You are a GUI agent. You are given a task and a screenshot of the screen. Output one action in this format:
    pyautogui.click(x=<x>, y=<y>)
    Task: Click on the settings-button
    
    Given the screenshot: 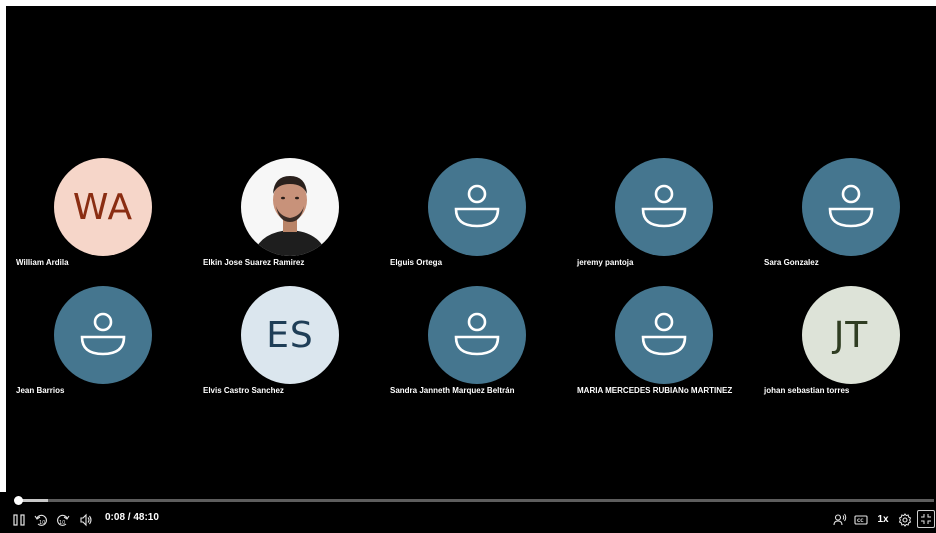 What is the action you would take?
    pyautogui.click(x=905, y=519)
    